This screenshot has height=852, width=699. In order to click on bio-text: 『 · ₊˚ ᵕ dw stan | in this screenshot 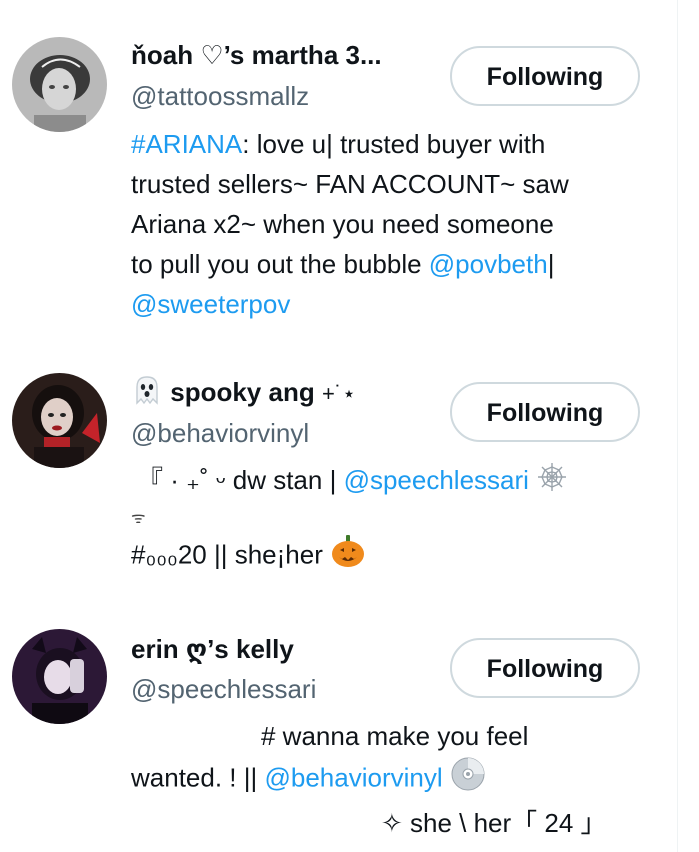, I will do `click(240, 480)`.